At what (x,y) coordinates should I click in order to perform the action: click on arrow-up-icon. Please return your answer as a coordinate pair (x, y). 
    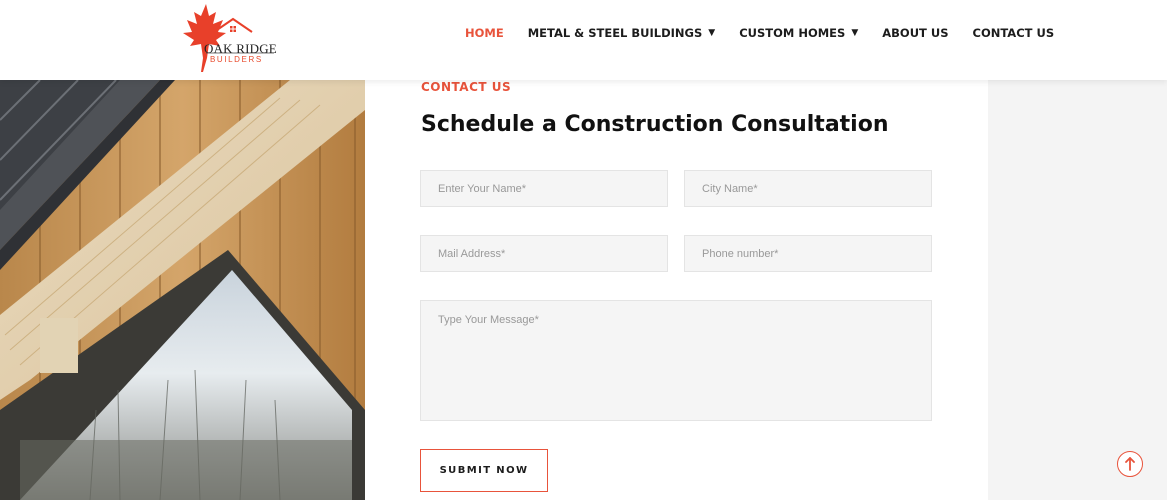
    Looking at the image, I should click on (1130, 464).